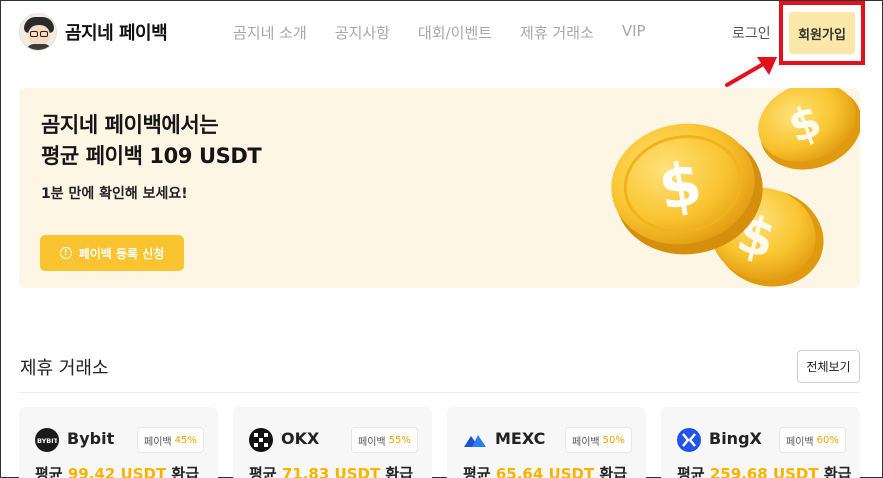  What do you see at coordinates (439, 392) in the screenshot?
I see `section-divider` at bounding box center [439, 392].